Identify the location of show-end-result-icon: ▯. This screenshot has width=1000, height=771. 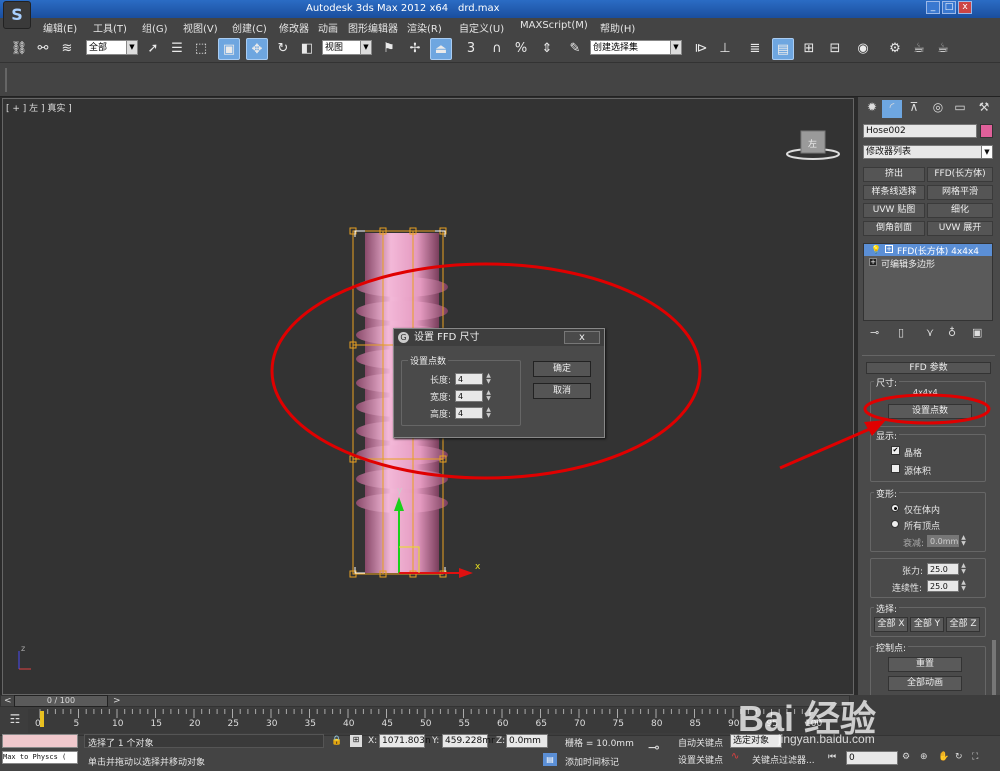
(901, 332).